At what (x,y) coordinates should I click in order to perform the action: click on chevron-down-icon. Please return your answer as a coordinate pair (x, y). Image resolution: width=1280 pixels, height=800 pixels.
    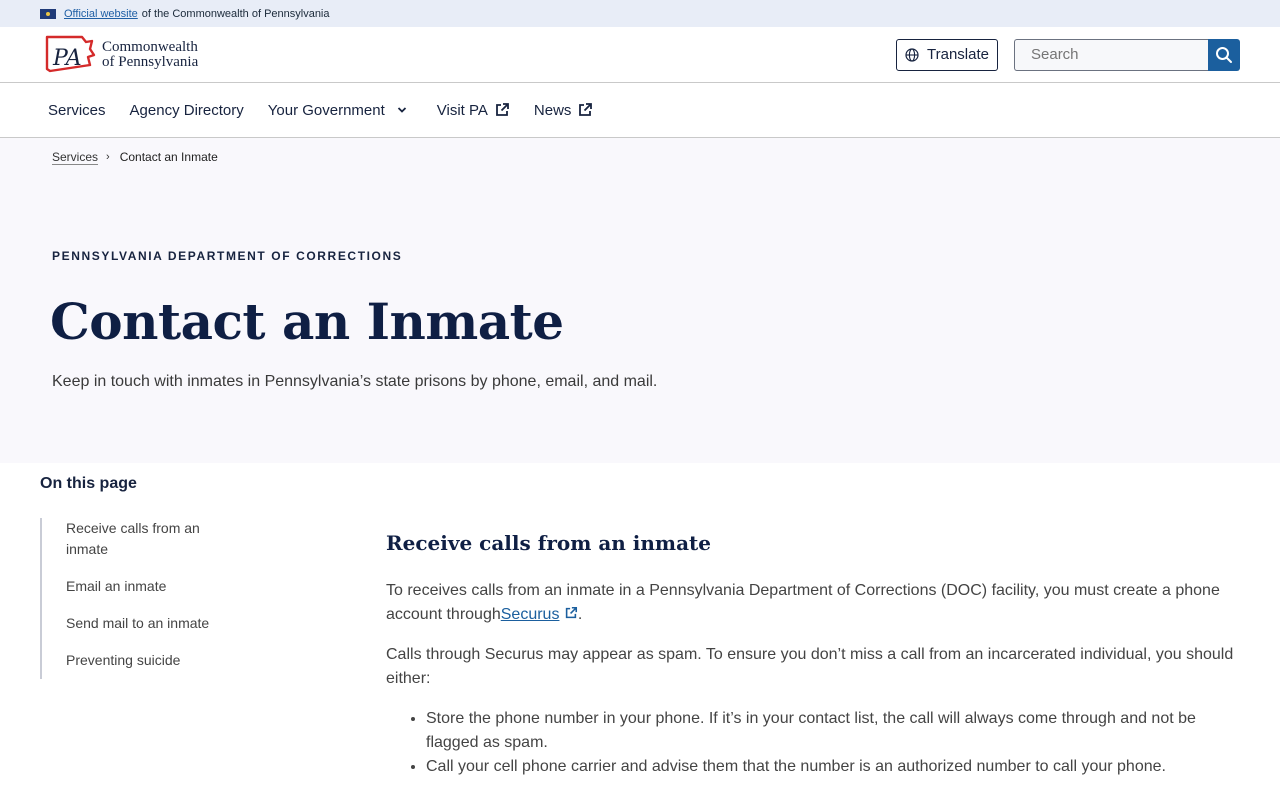
    Looking at the image, I should click on (401, 110).